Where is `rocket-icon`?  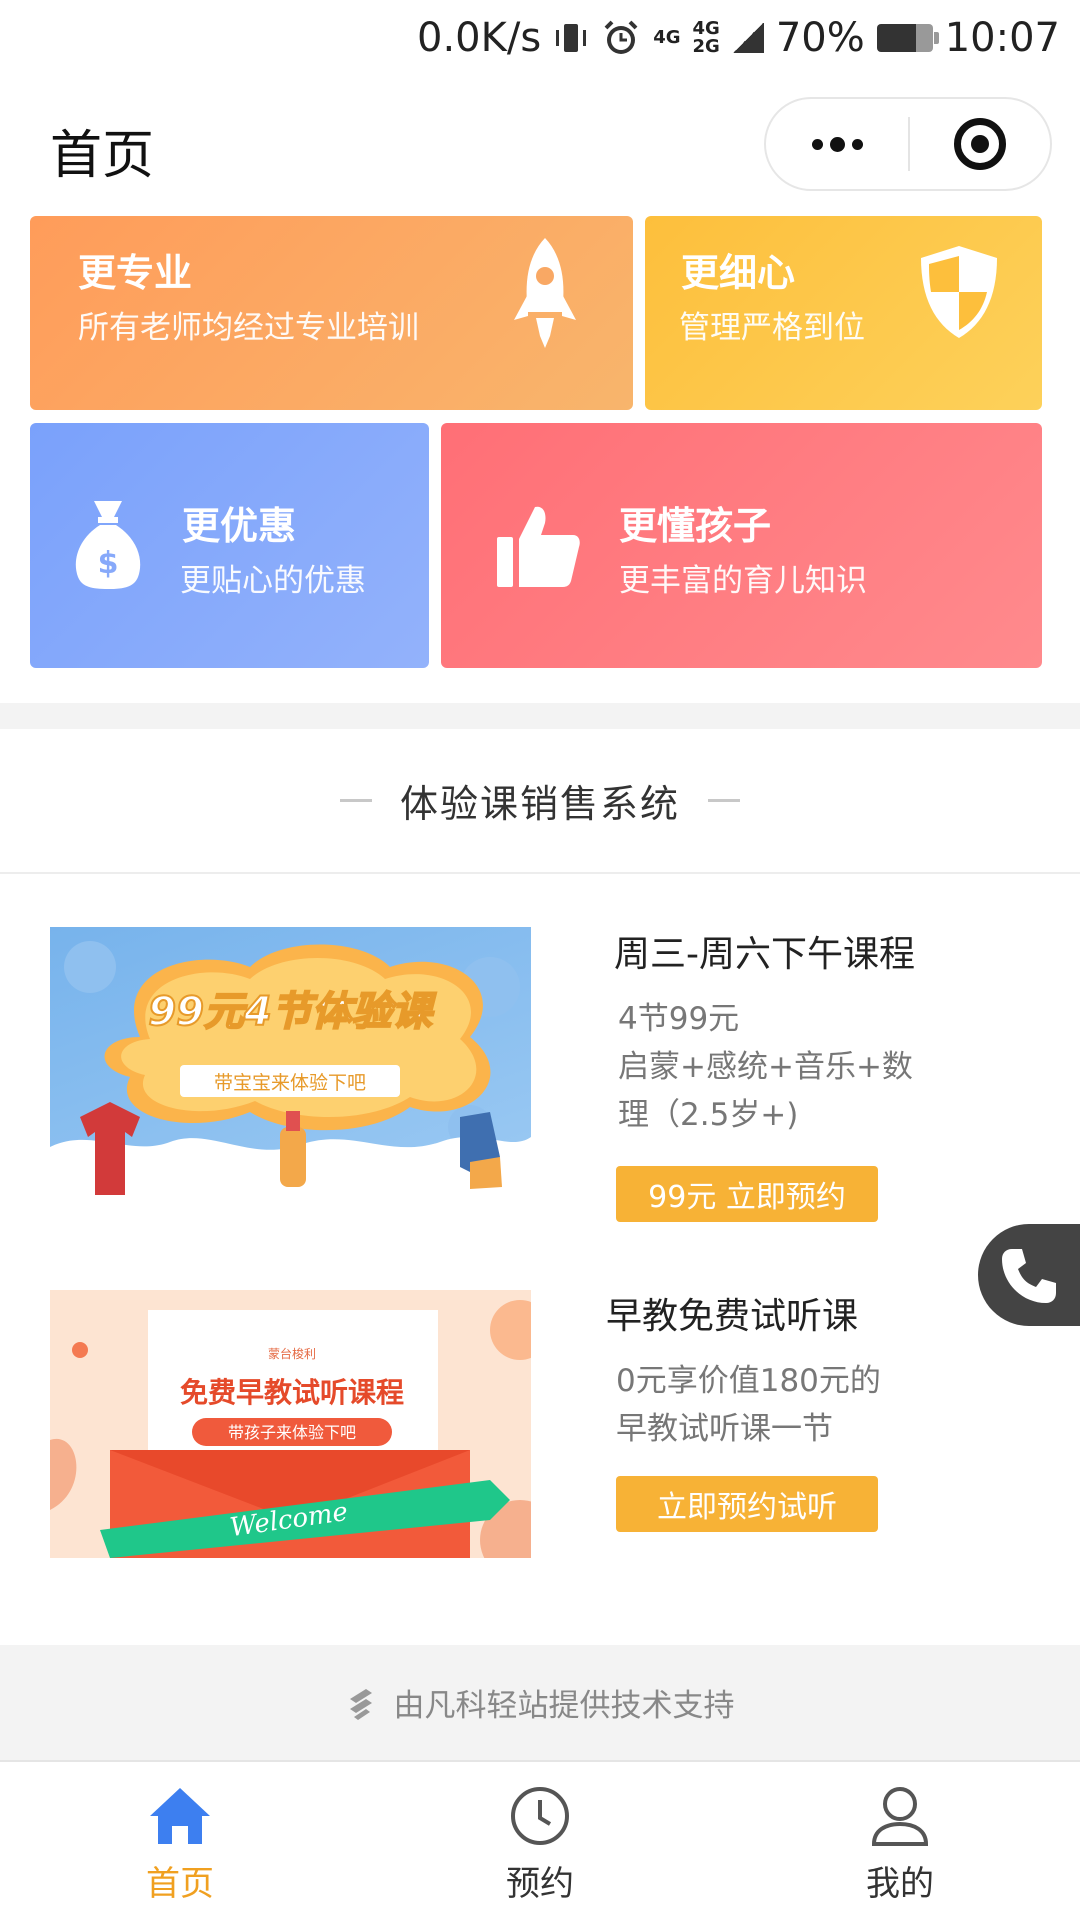
rocket-icon is located at coordinates (545, 293).